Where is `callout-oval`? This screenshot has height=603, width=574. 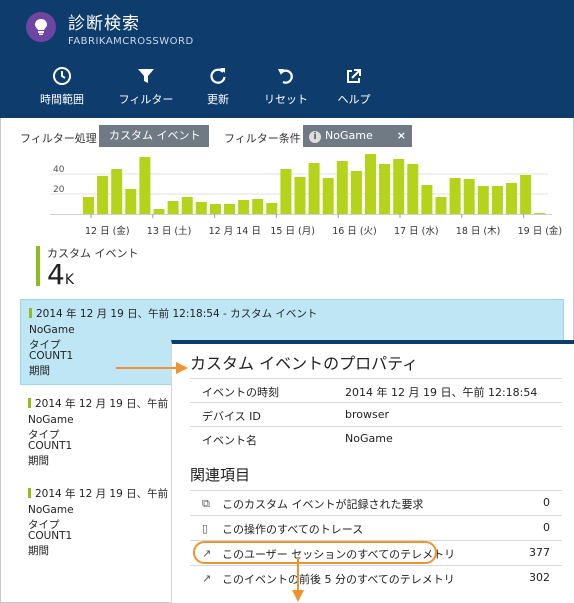 callout-oval is located at coordinates (315, 552).